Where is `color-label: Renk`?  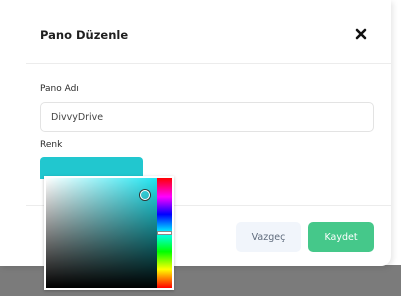 color-label: Renk is located at coordinates (51, 145).